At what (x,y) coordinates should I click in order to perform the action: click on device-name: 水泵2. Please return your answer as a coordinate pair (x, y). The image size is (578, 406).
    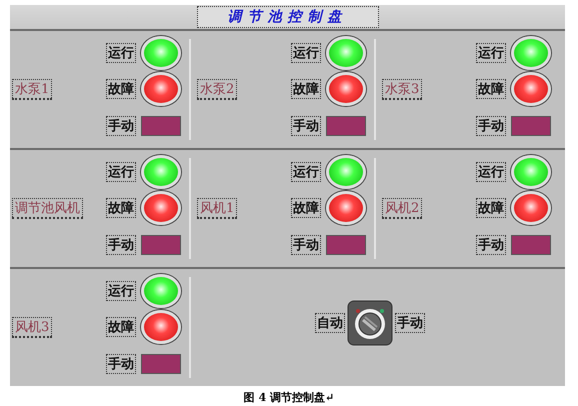
    Looking at the image, I should click on (217, 89).